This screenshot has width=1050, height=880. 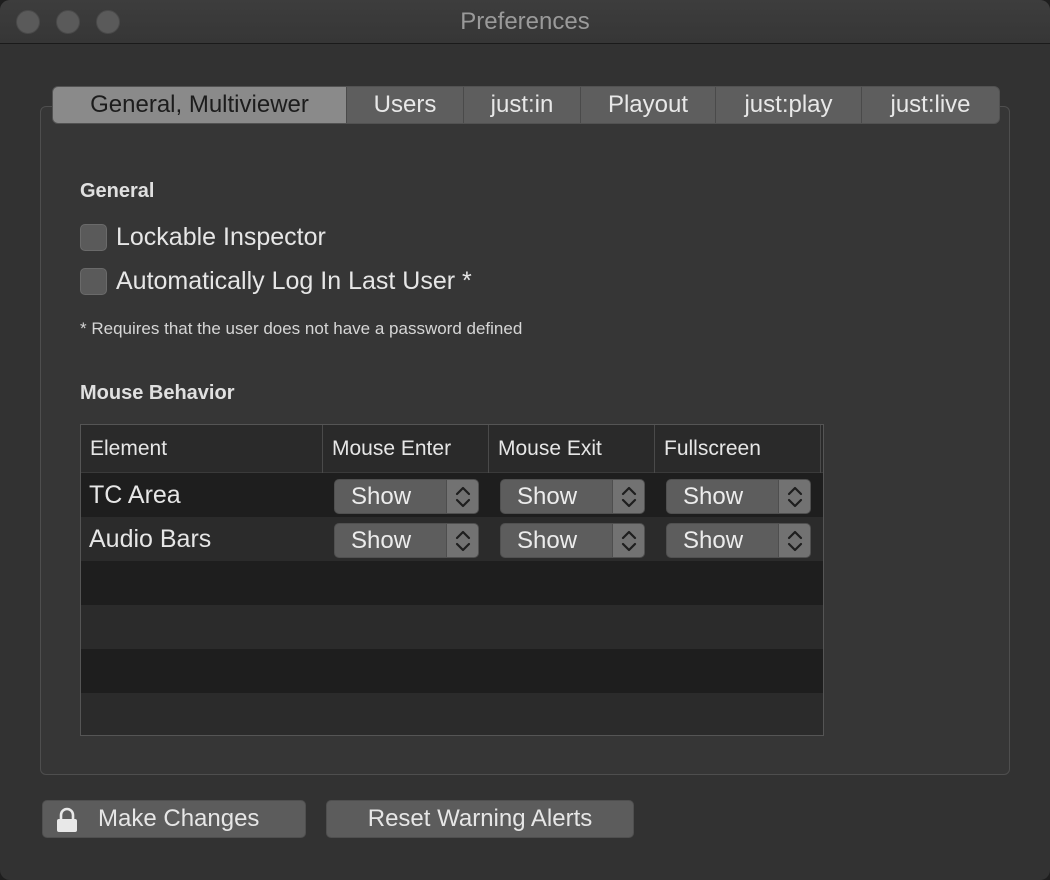 I want to click on column-header-element: Element, so click(x=202, y=449).